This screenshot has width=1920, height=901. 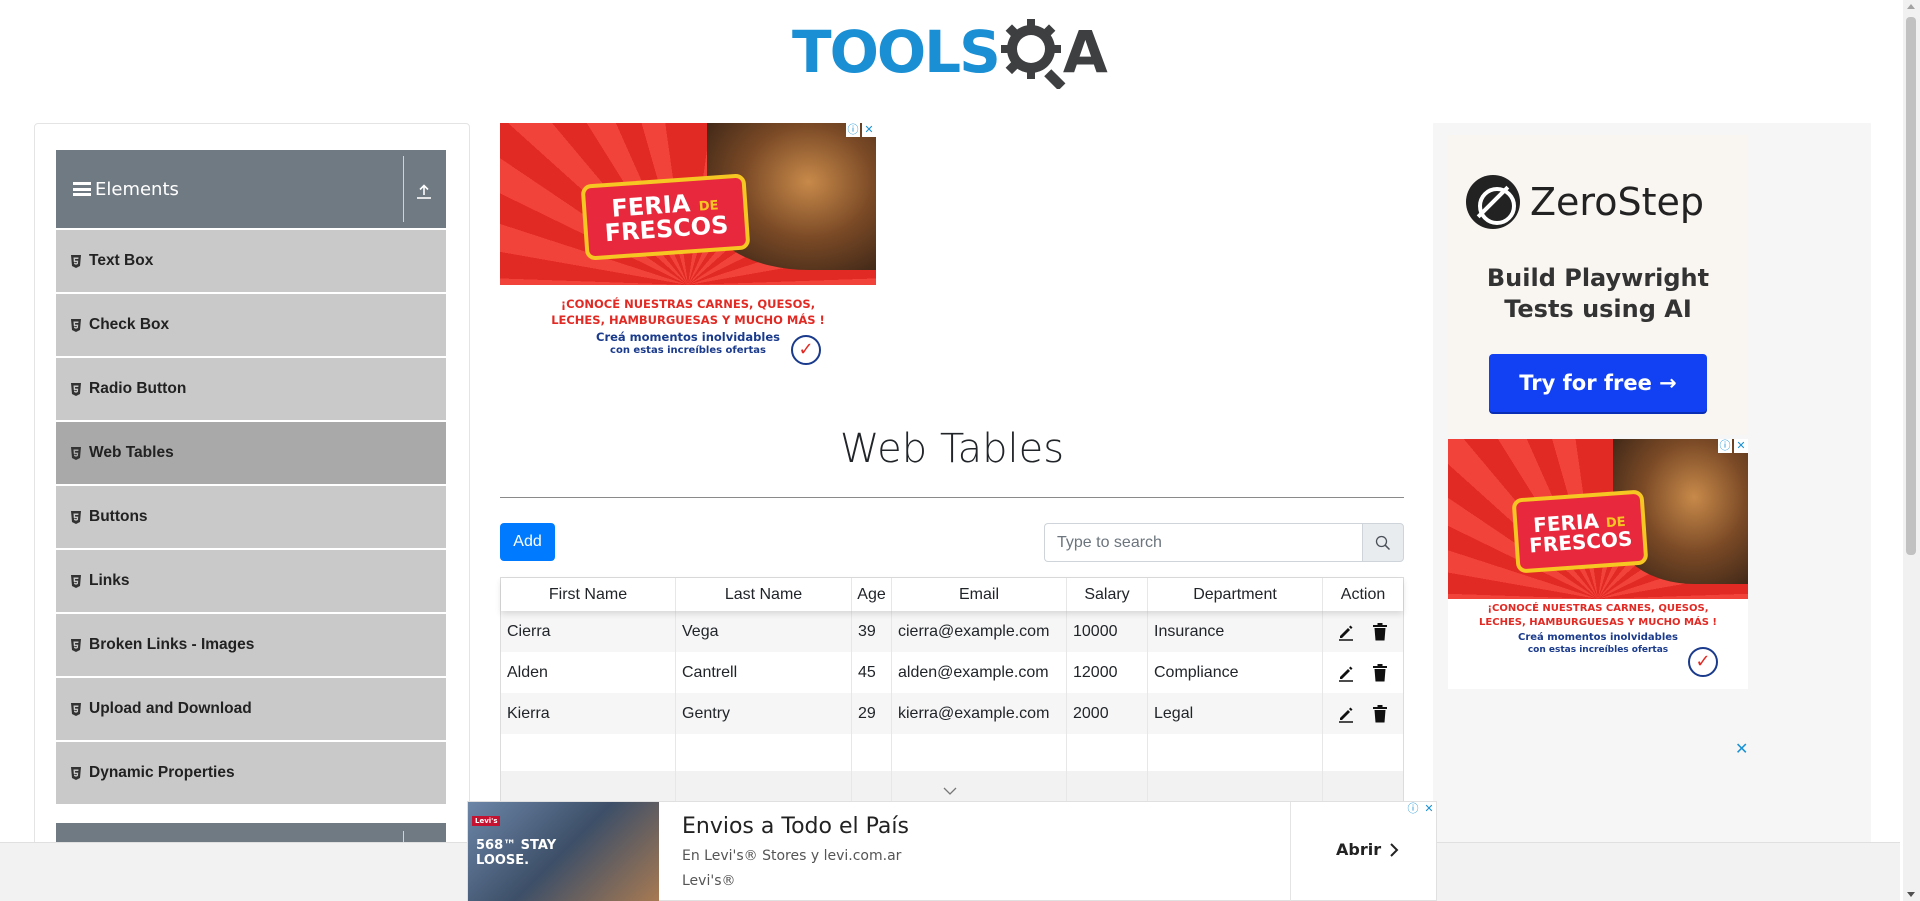 What do you see at coordinates (688, 304) in the screenshot?
I see `feria-line-1: ¡CONOCÉ NUESTRAS CARNES, QUESOS,` at bounding box center [688, 304].